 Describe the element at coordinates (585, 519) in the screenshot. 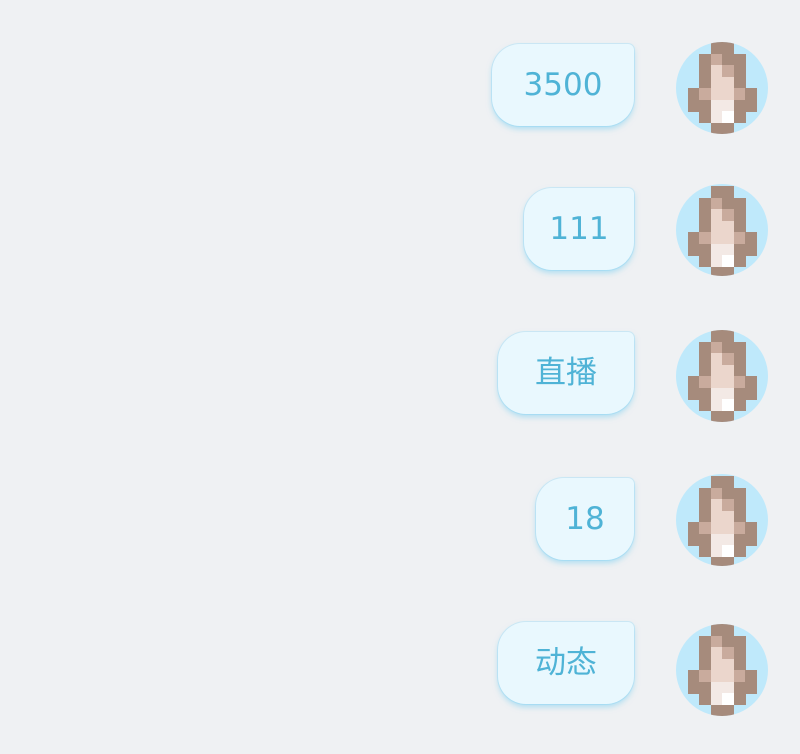

I see `message-bubble: 18` at that location.